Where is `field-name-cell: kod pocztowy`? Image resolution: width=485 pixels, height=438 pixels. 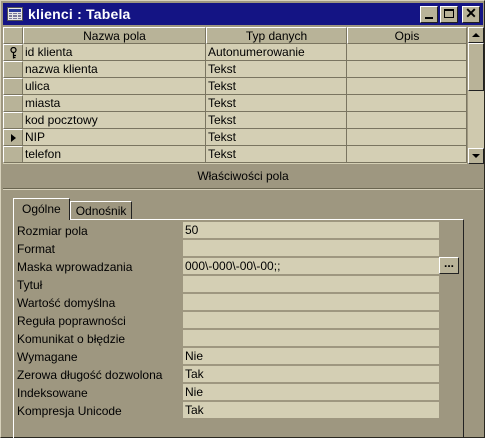 field-name-cell: kod pocztowy is located at coordinates (114, 120).